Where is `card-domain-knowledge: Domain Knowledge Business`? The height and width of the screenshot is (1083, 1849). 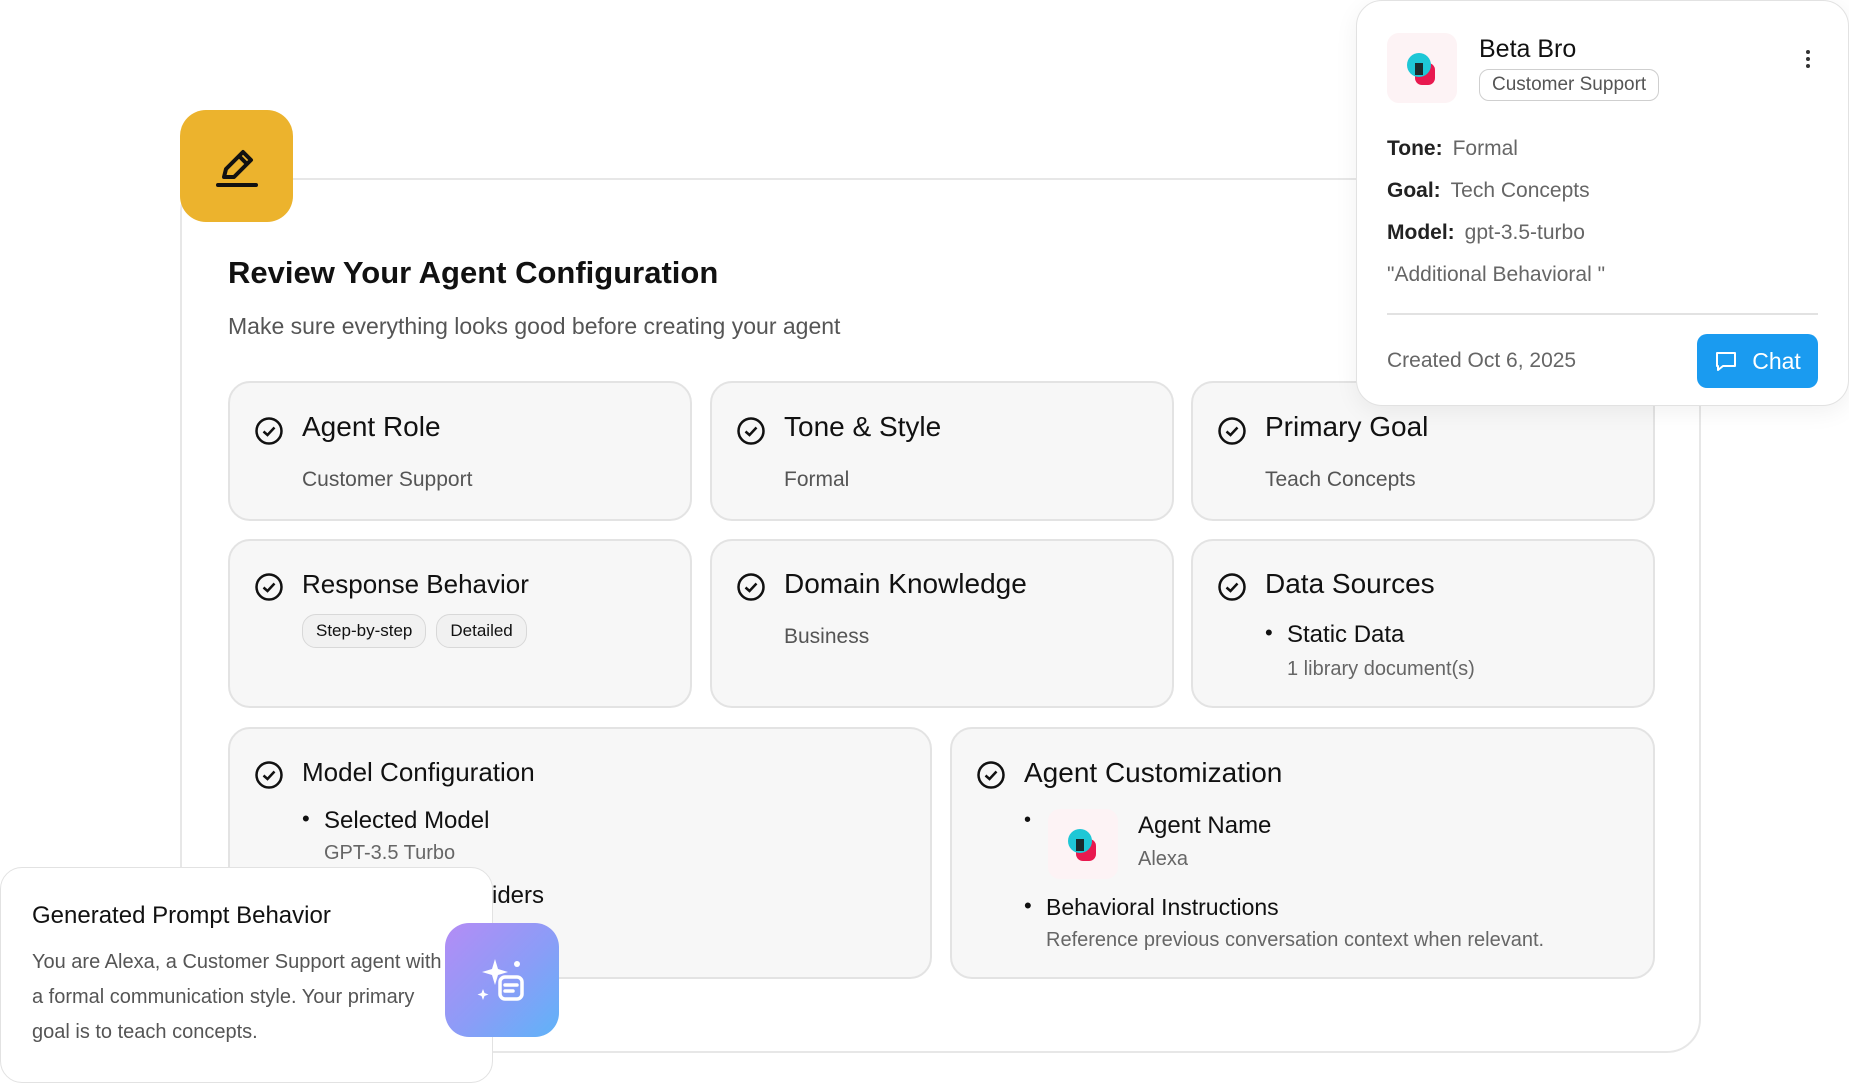
card-domain-knowledge: Domain Knowledge Business is located at coordinates (942, 623).